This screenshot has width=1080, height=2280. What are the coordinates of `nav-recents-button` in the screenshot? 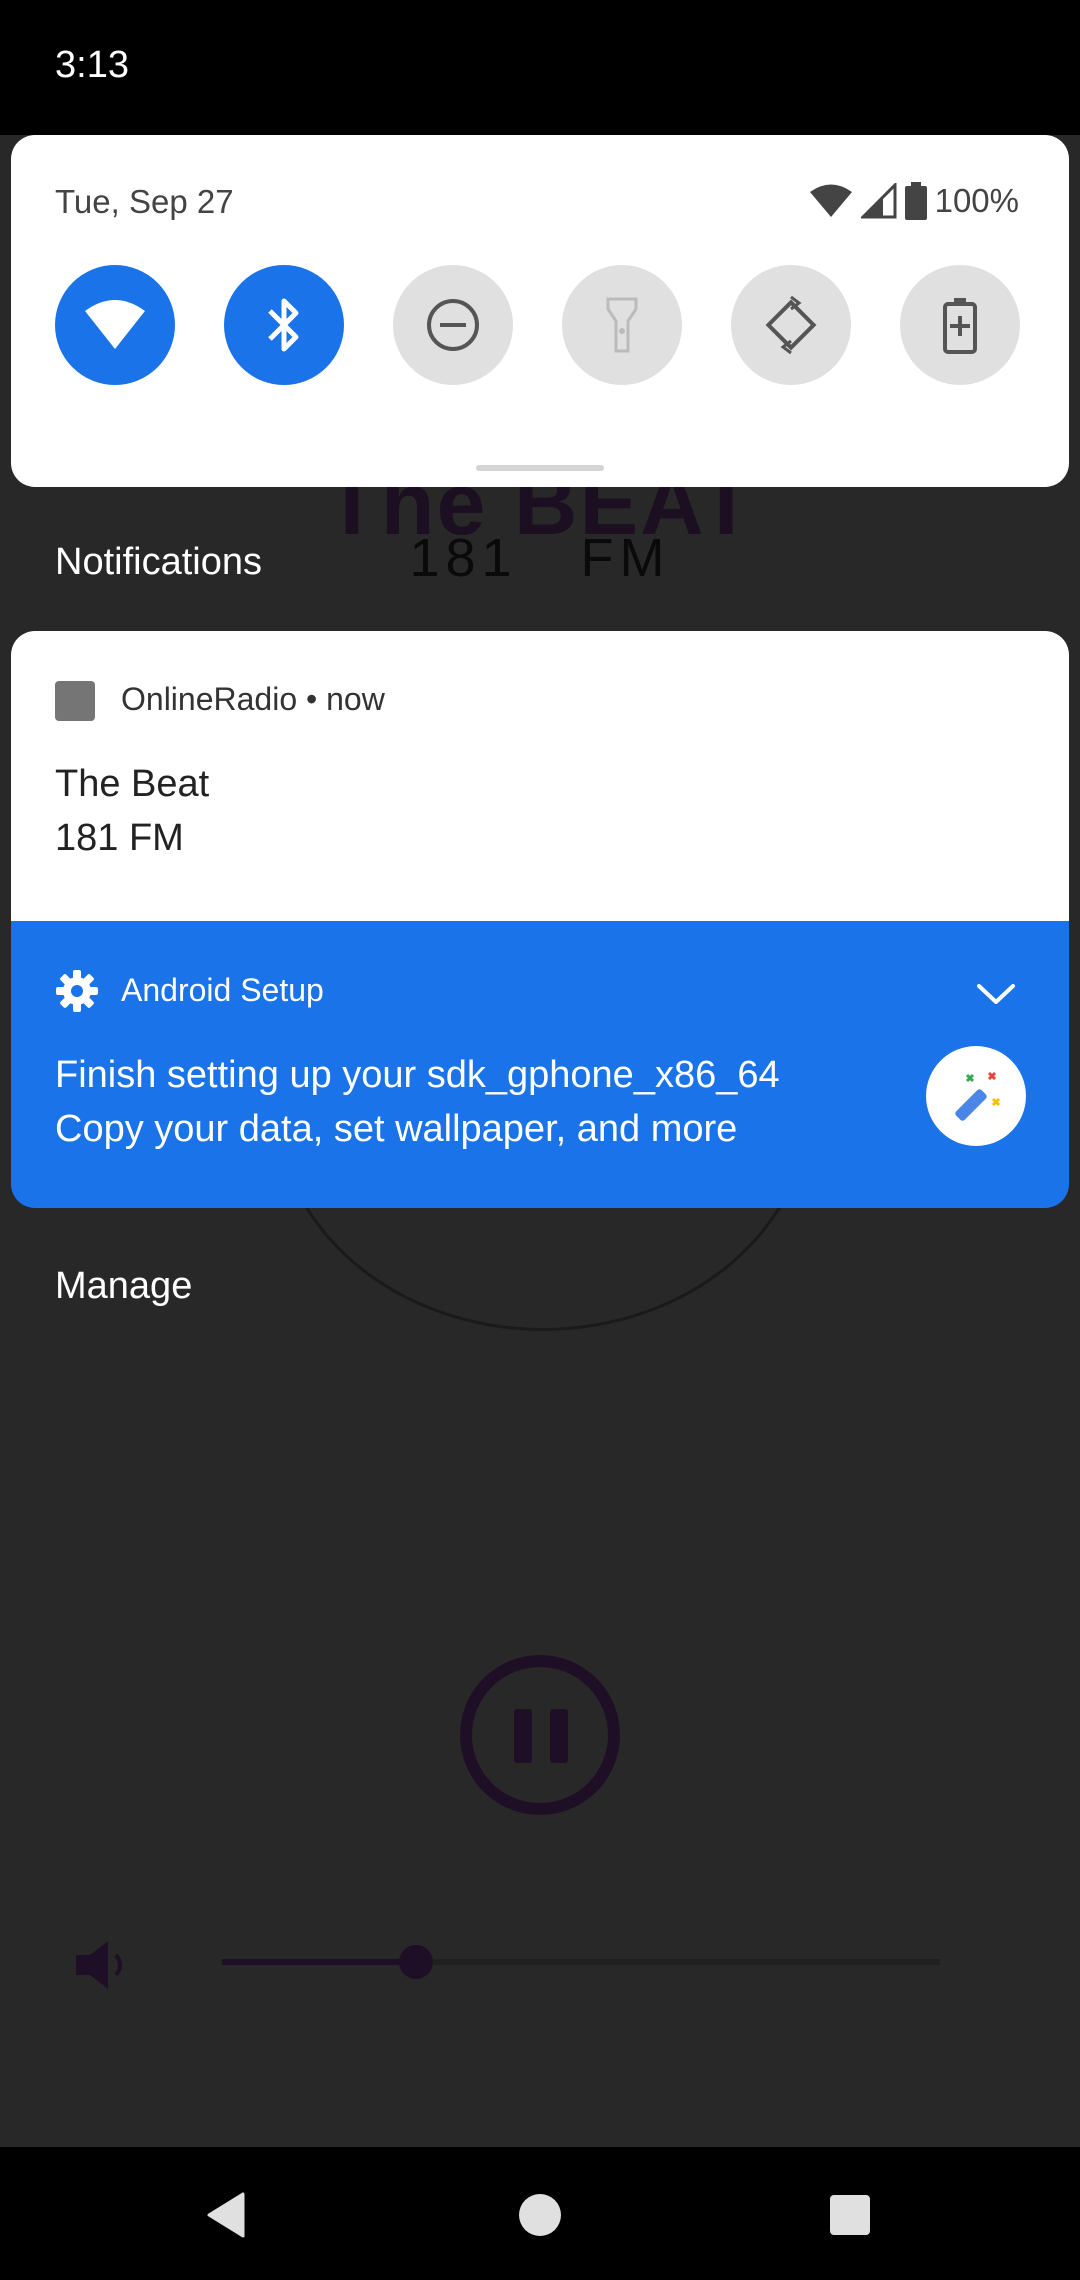 It's located at (850, 2215).